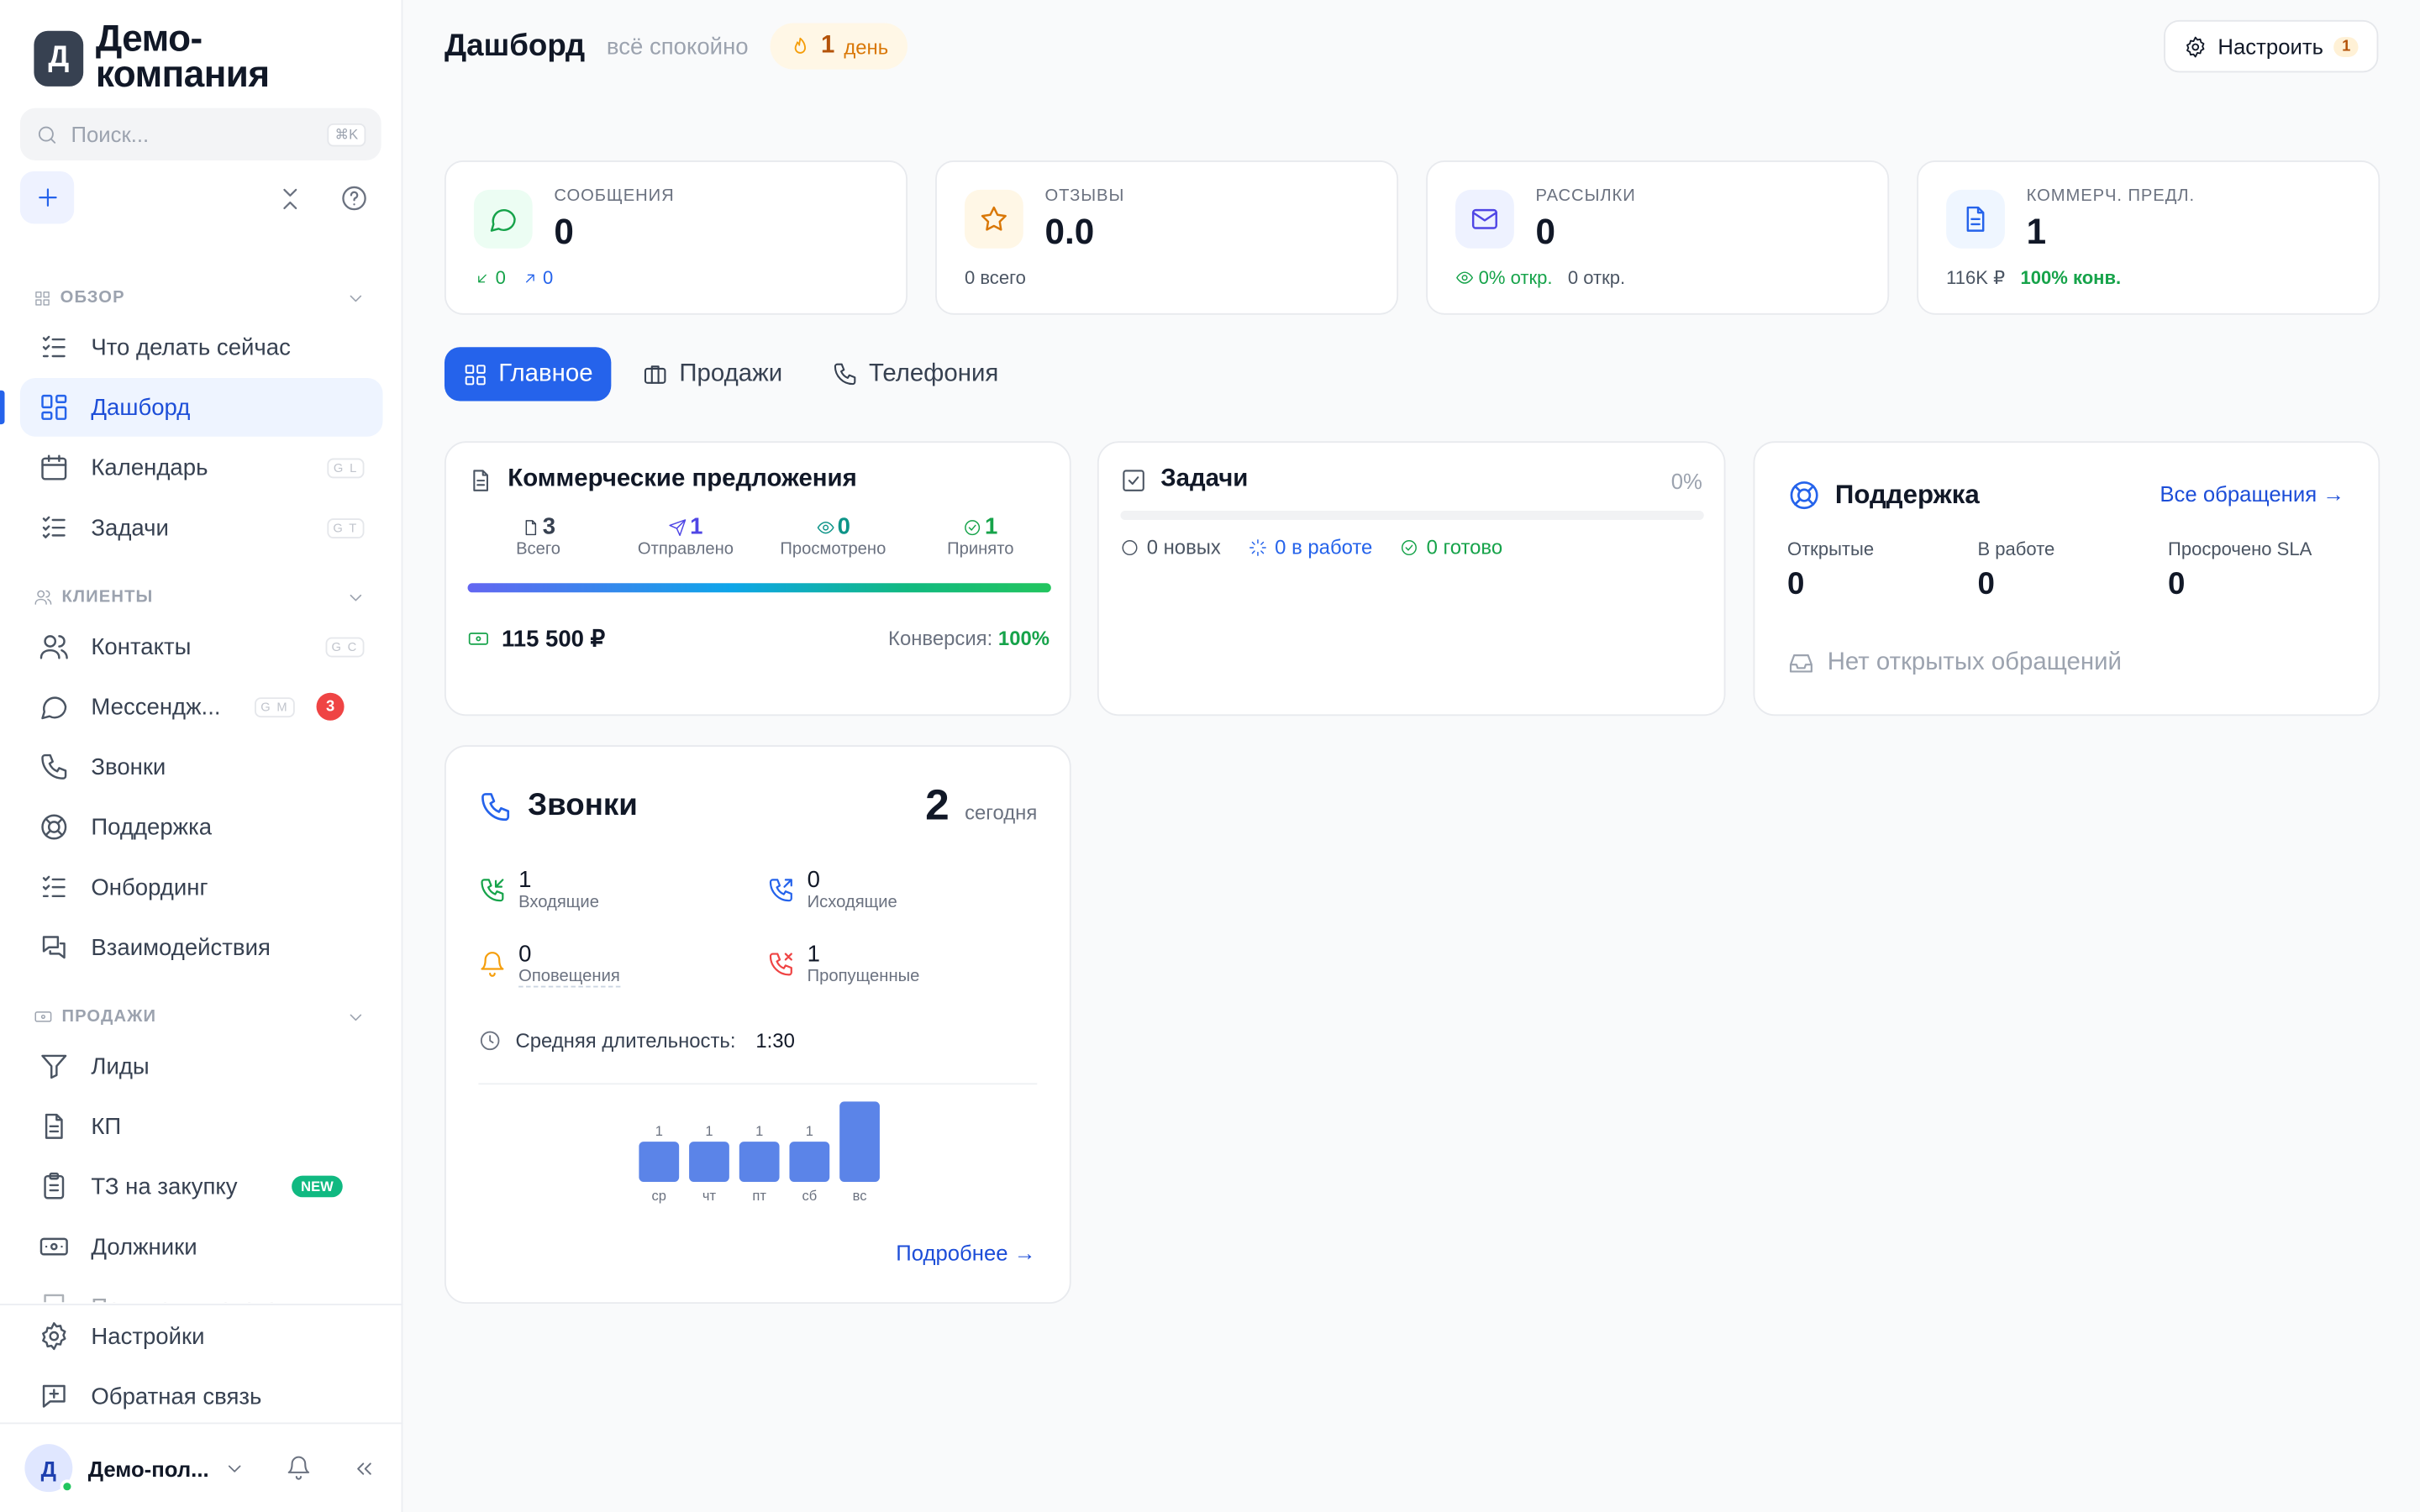 Image resolution: width=2420 pixels, height=1512 pixels. Describe the element at coordinates (676, 237) in the screenshot. I see `stat-card-messages: СООБЩЕНИЯ 0 0 0` at that location.